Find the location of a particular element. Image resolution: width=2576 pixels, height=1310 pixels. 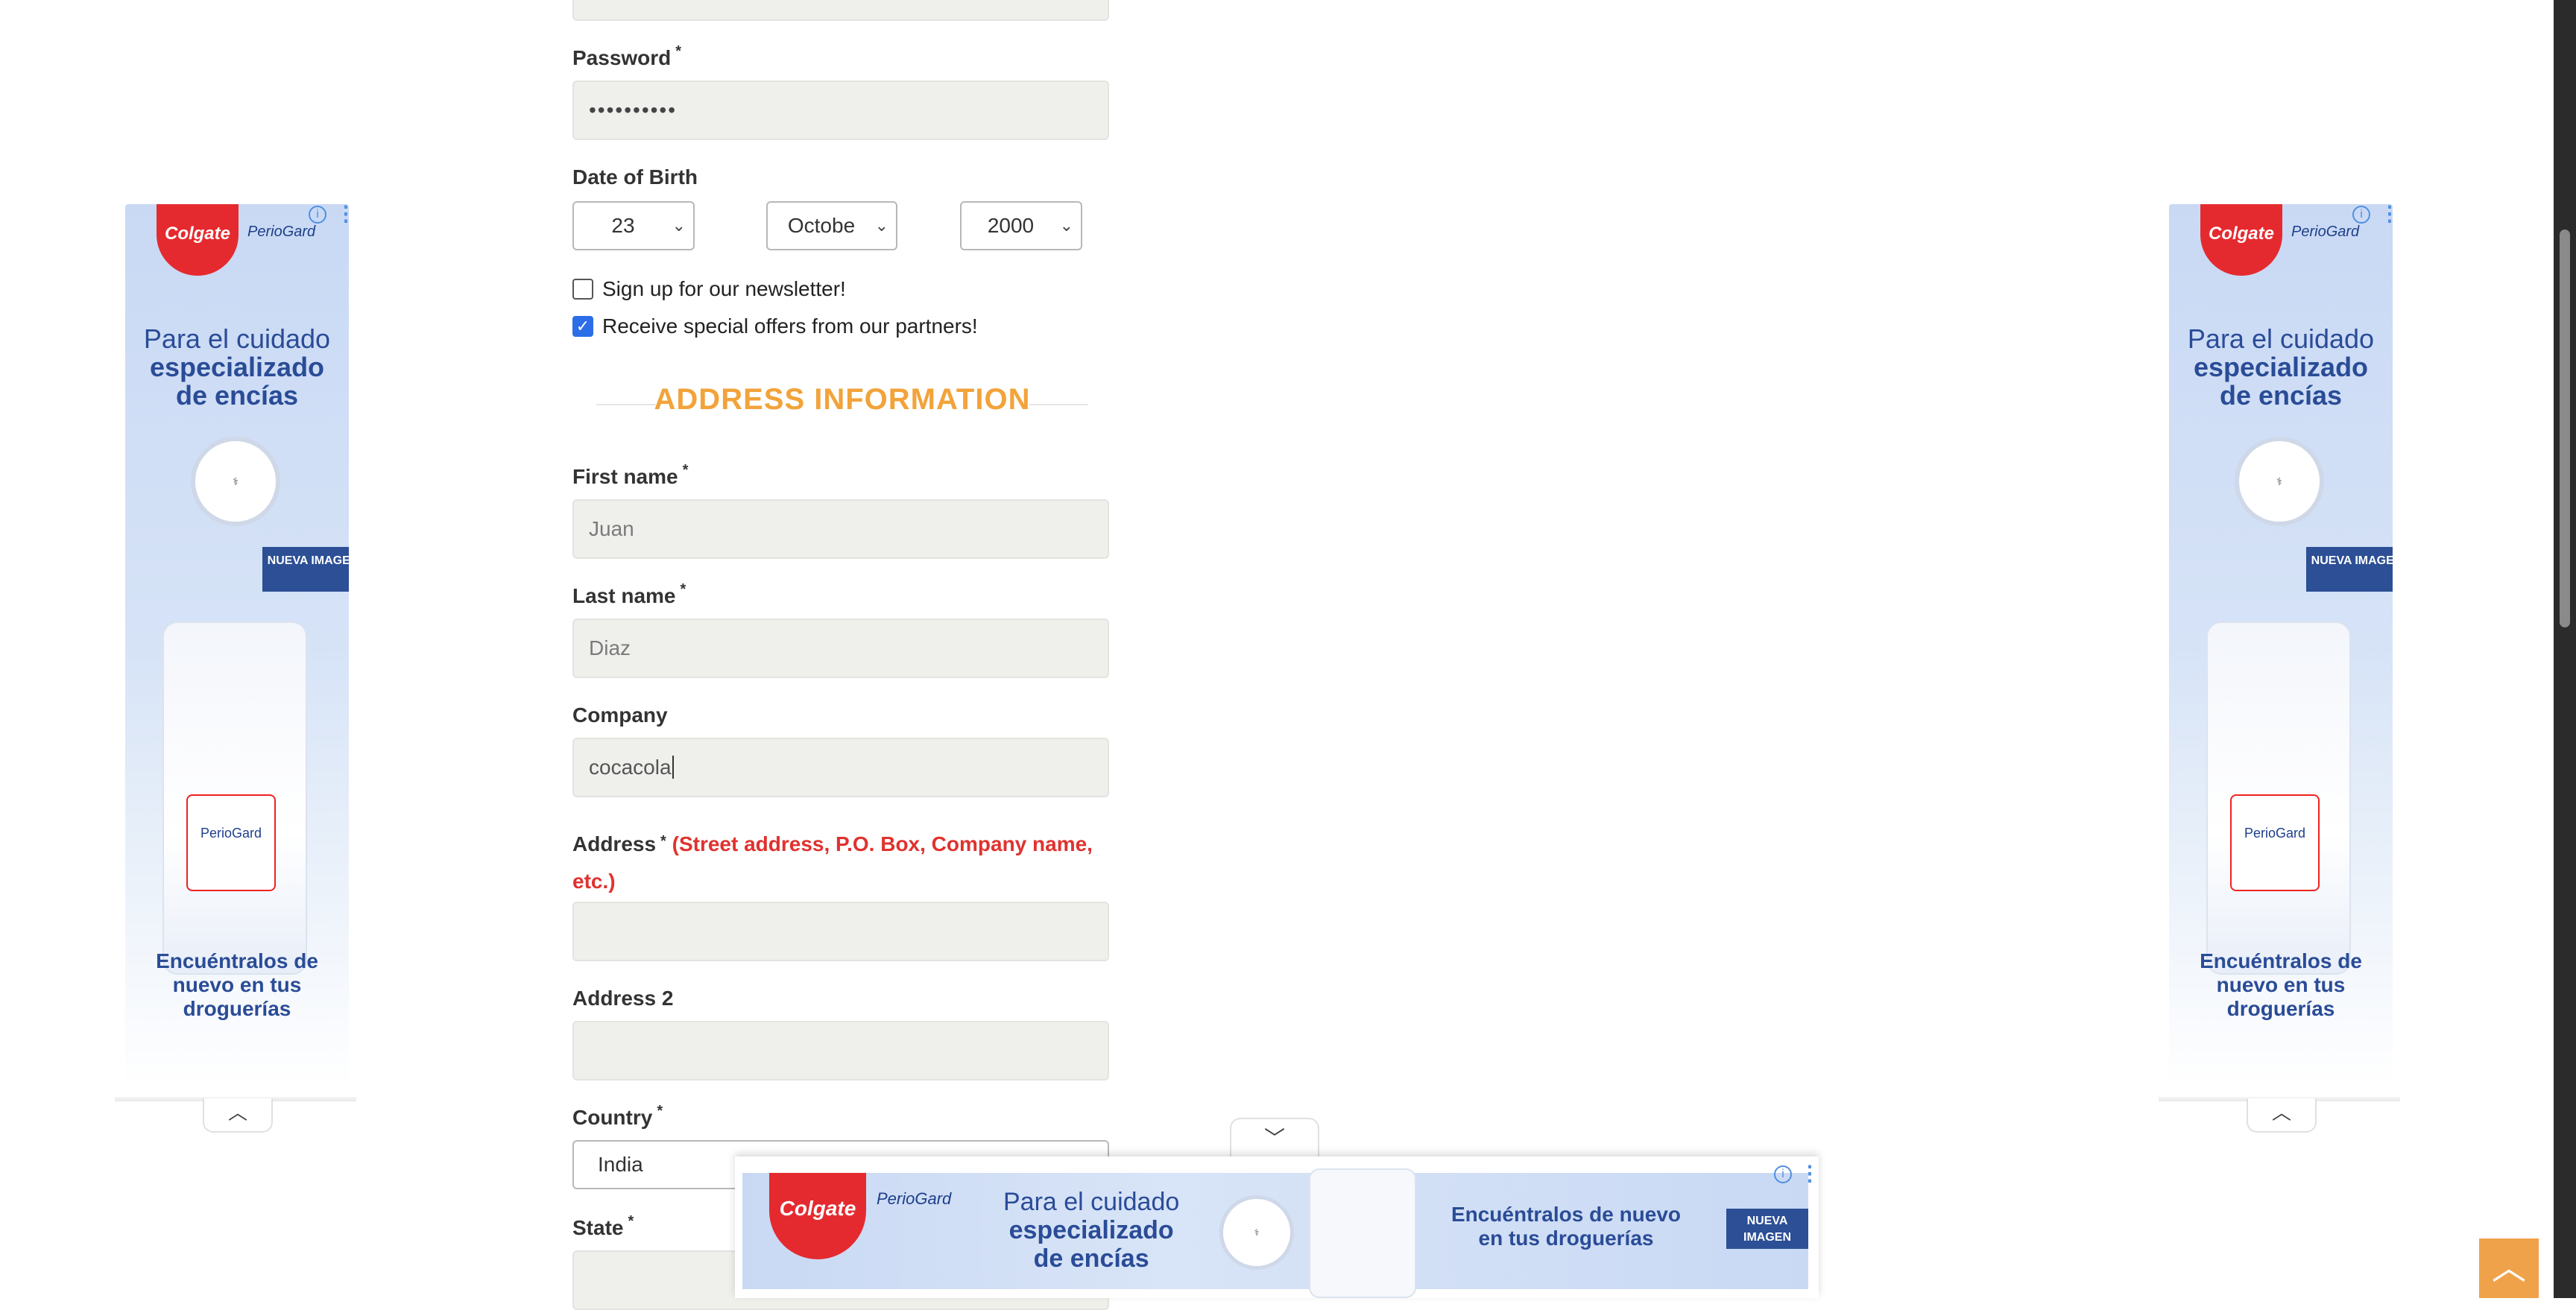

company-field: cocacola is located at coordinates (841, 767).